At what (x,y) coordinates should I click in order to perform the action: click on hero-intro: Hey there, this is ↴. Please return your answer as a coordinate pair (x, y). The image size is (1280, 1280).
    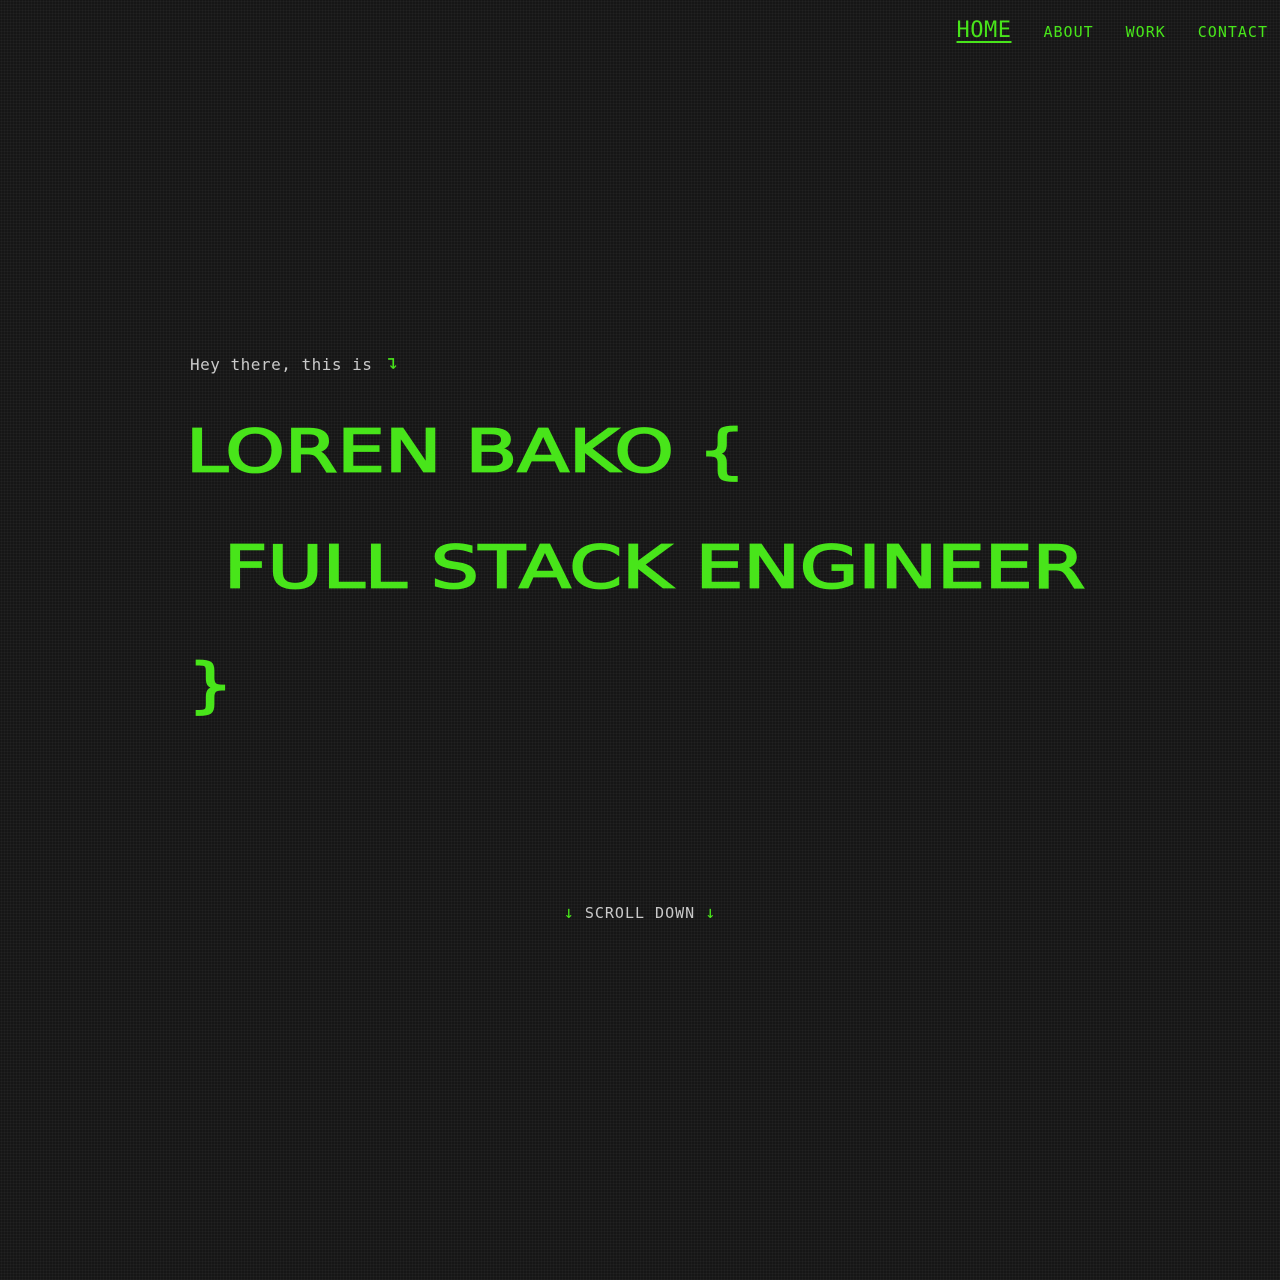
    Looking at the image, I should click on (294, 362).